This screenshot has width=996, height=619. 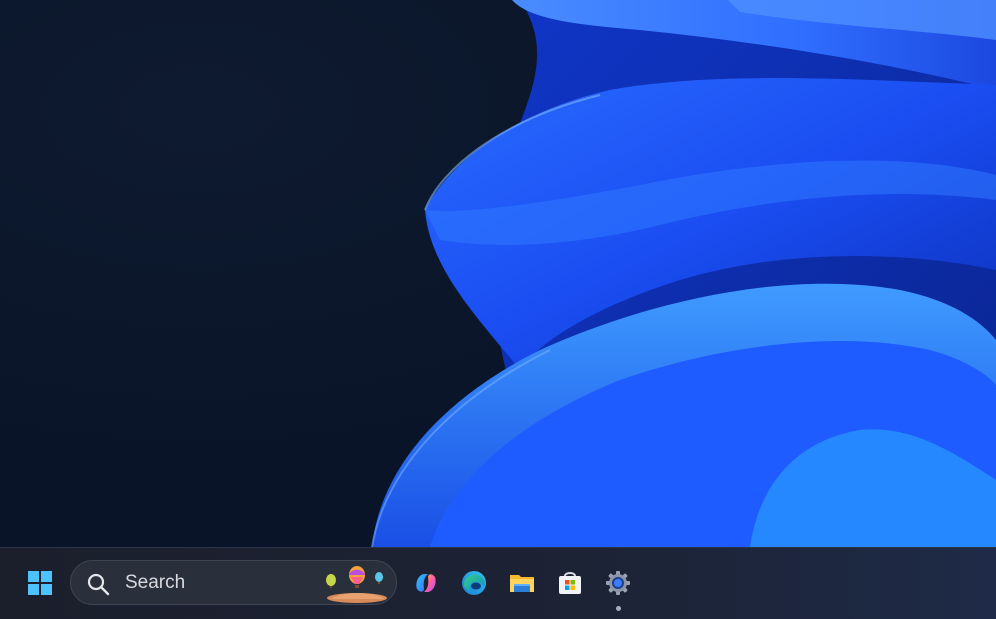 I want to click on taskbar: Search, so click(x=498, y=583).